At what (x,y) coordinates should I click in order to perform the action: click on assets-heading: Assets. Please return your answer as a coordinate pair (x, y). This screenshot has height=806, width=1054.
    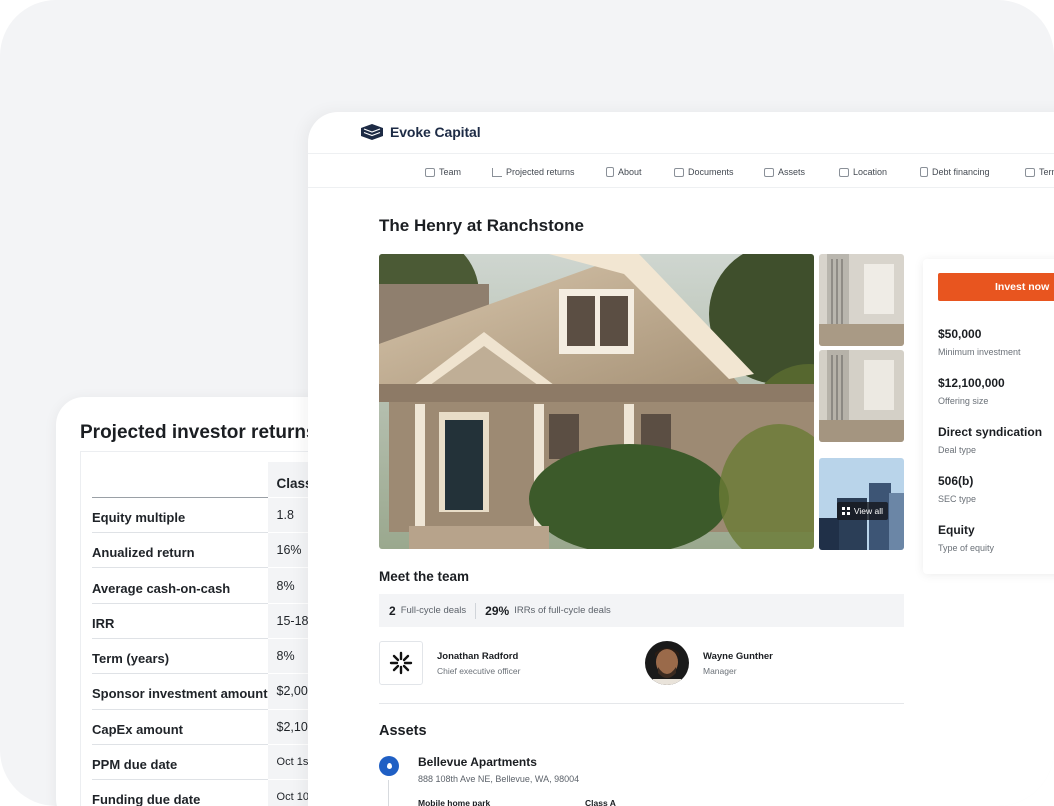
    Looking at the image, I should click on (403, 731).